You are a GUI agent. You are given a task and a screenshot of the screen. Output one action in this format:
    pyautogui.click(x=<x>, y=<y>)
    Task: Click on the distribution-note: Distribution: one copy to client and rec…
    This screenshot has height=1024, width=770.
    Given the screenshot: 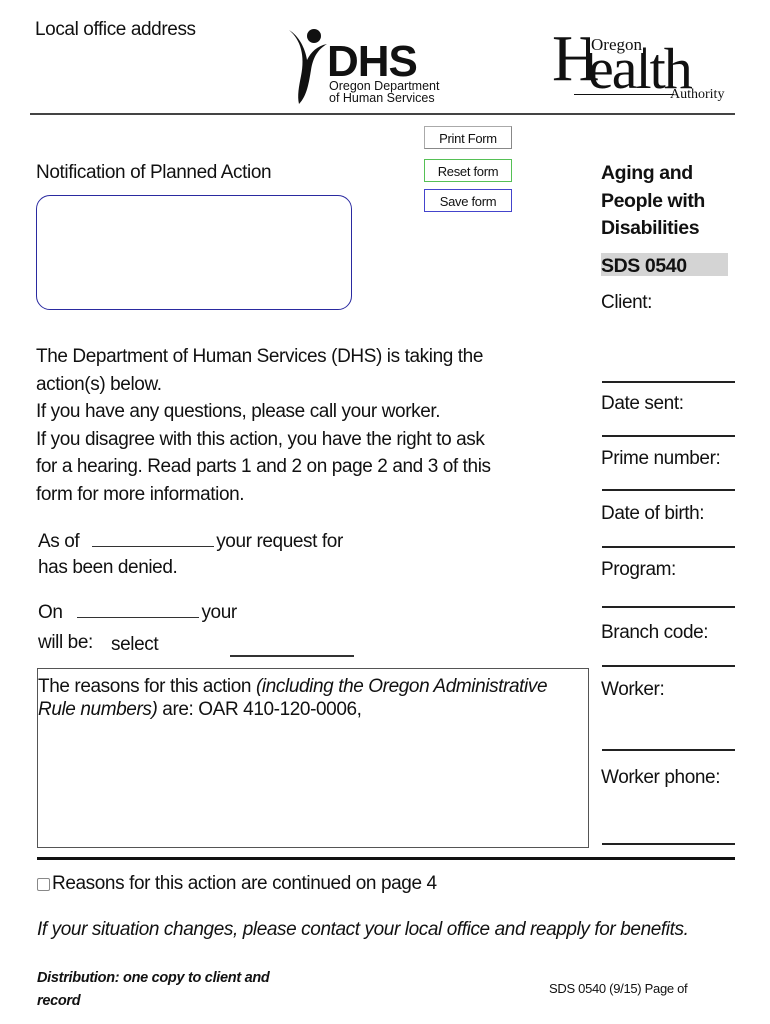 What is the action you would take?
    pyautogui.click(x=153, y=990)
    